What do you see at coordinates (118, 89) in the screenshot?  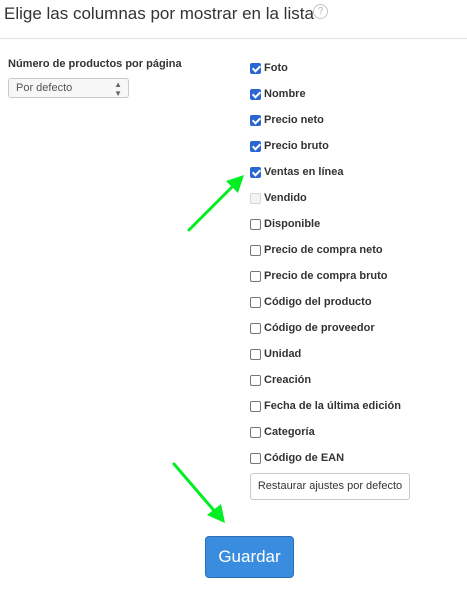 I see `updown-chevron-icon: ▲ ▼` at bounding box center [118, 89].